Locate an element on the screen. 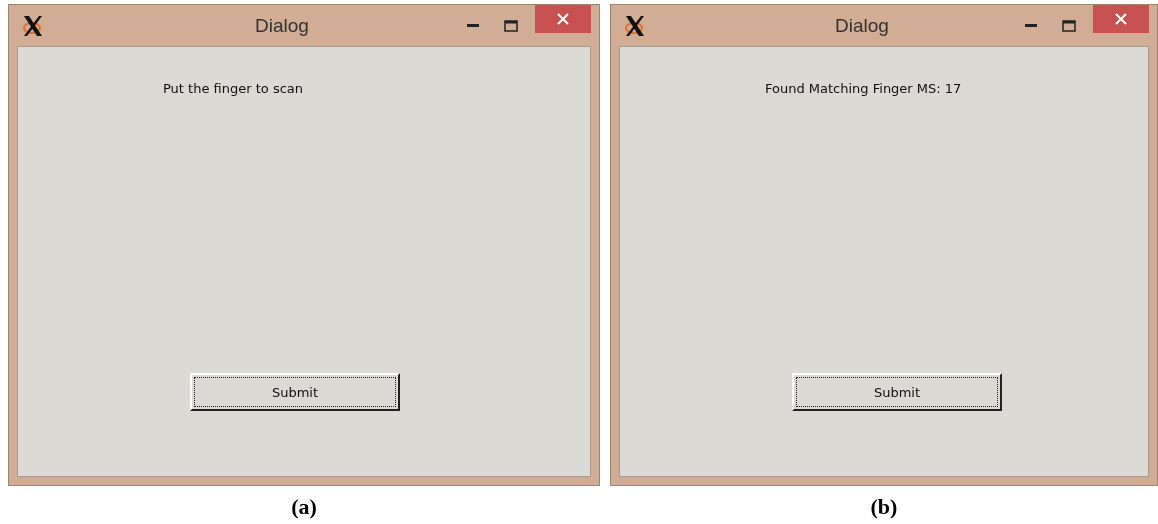 This screenshot has height=524, width=1158. status-message: Put the finger to scan is located at coordinates (233, 88).